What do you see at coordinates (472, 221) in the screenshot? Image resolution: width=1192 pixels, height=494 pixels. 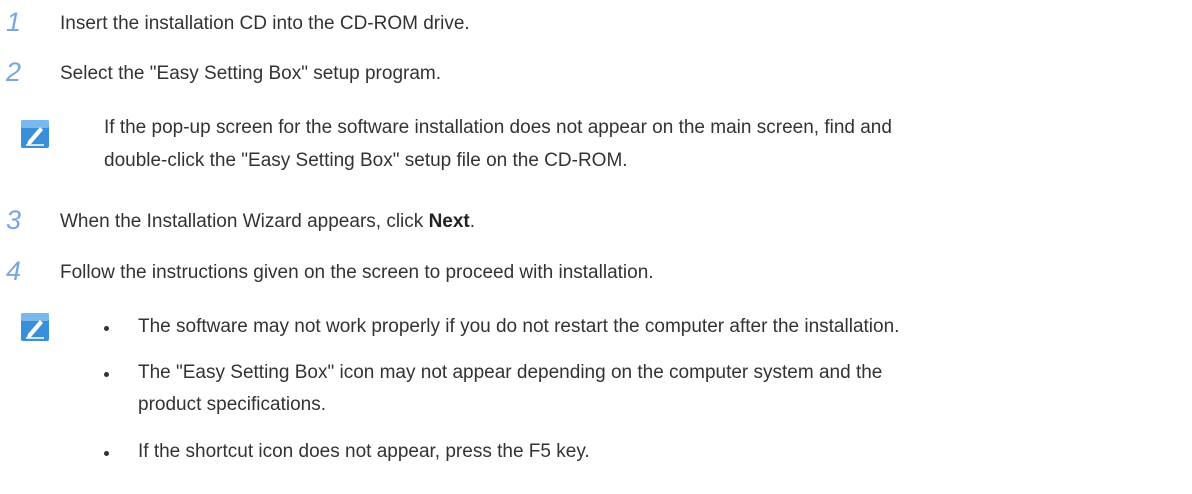 I see `step-text-after: .` at bounding box center [472, 221].